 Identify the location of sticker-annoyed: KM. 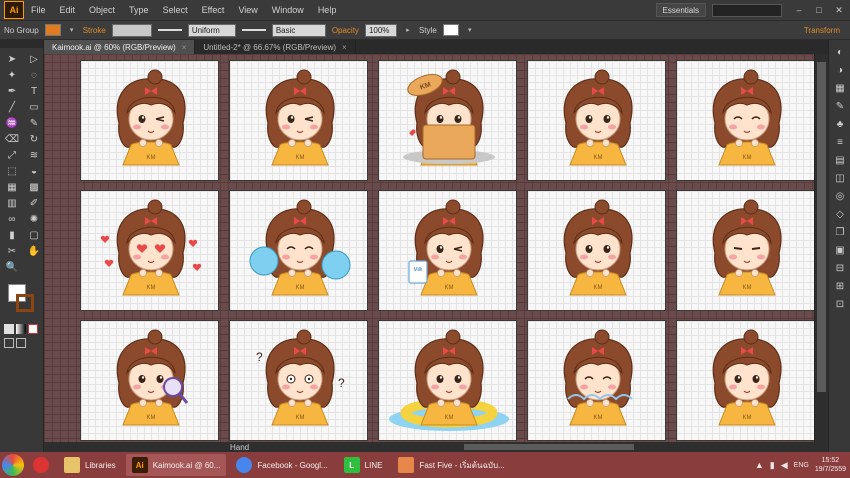
(745, 250).